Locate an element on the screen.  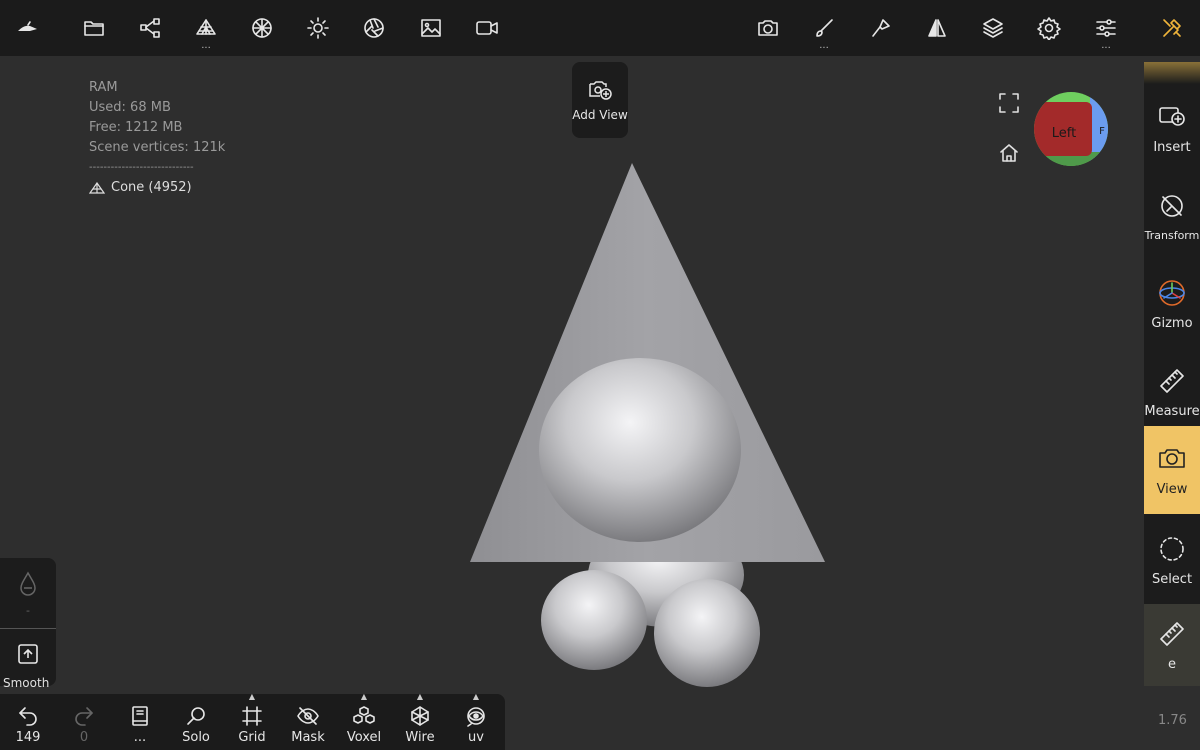
gizmo-icon is located at coordinates (1172, 292).